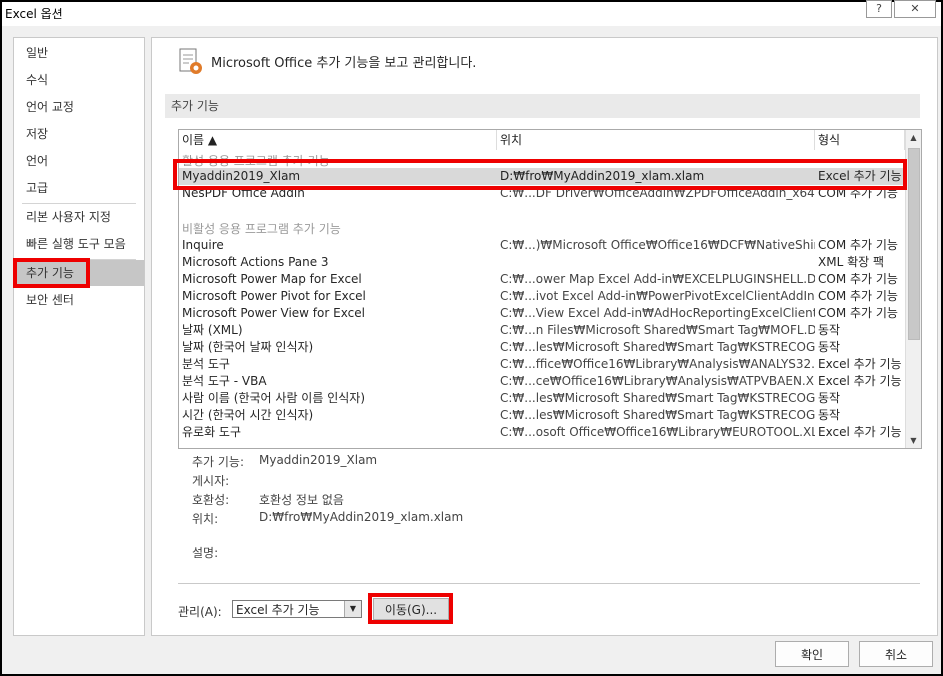  What do you see at coordinates (79, 217) in the screenshot?
I see `nav-item-customize-ribbon: 리본 사용자 지정` at bounding box center [79, 217].